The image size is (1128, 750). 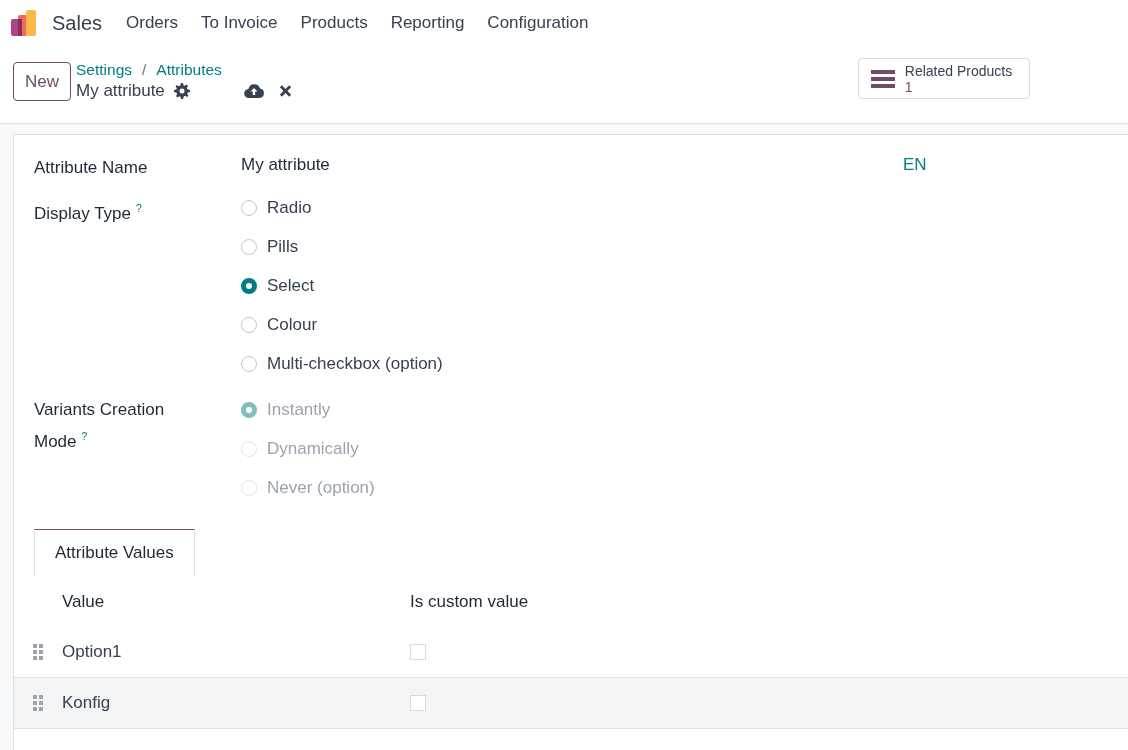 What do you see at coordinates (342, 286) in the screenshot?
I see `radio-option: Select` at bounding box center [342, 286].